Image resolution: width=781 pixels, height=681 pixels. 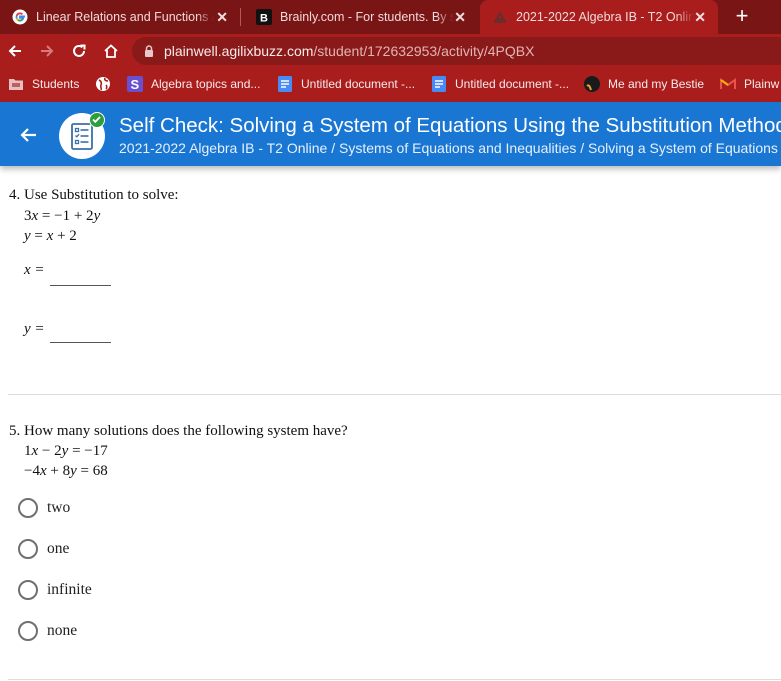 I want to click on bookmark-me-and-my-bestie: Me and my Bestie, so click(x=644, y=84).